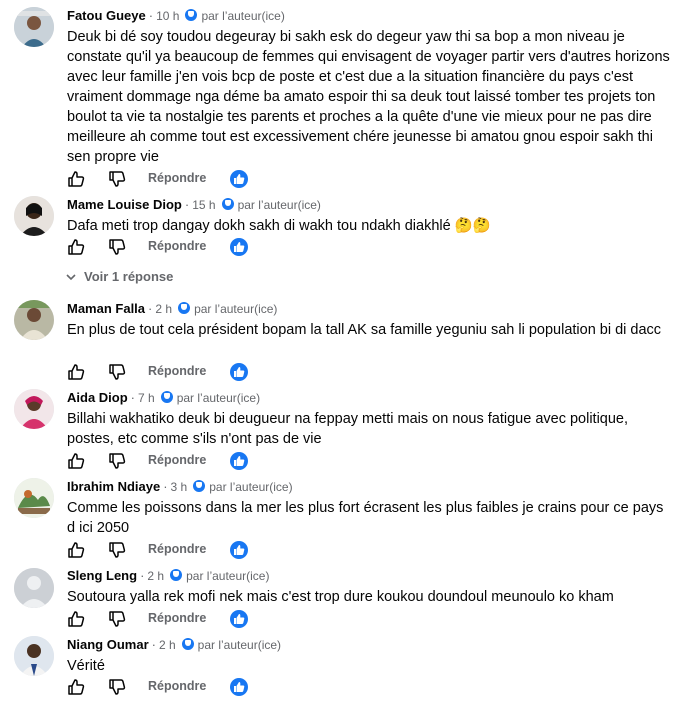 This screenshot has height=705, width=700. Describe the element at coordinates (106, 308) in the screenshot. I see `author-name: Maman Falla` at that location.